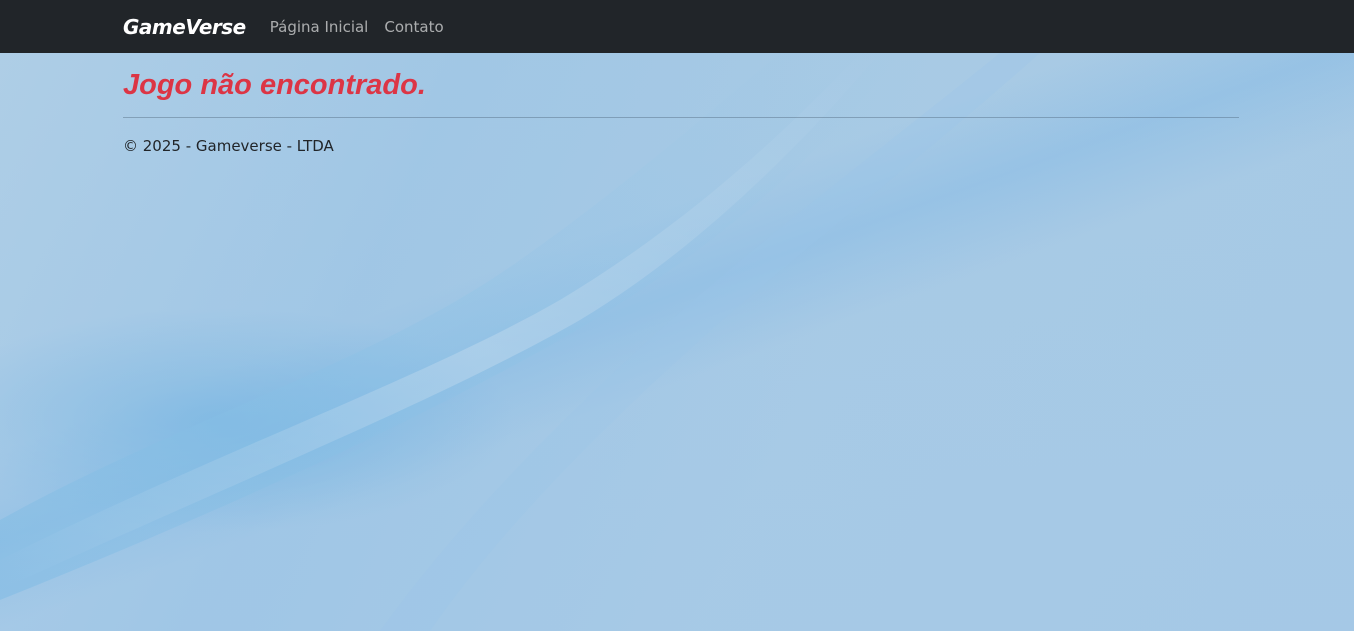 The height and width of the screenshot is (631, 1354). Describe the element at coordinates (681, 117) in the screenshot. I see `footer-divider` at that location.